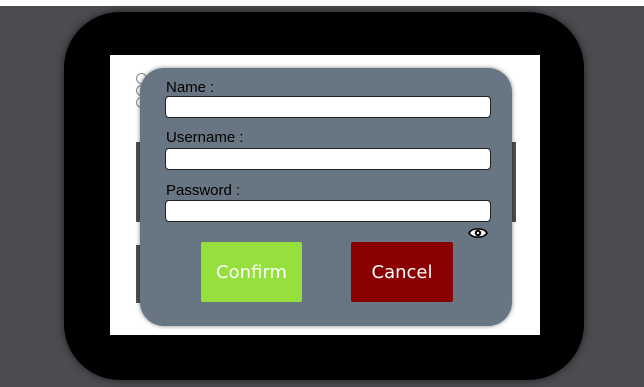 This screenshot has width=644, height=387. What do you see at coordinates (328, 159) in the screenshot?
I see `username-input` at bounding box center [328, 159].